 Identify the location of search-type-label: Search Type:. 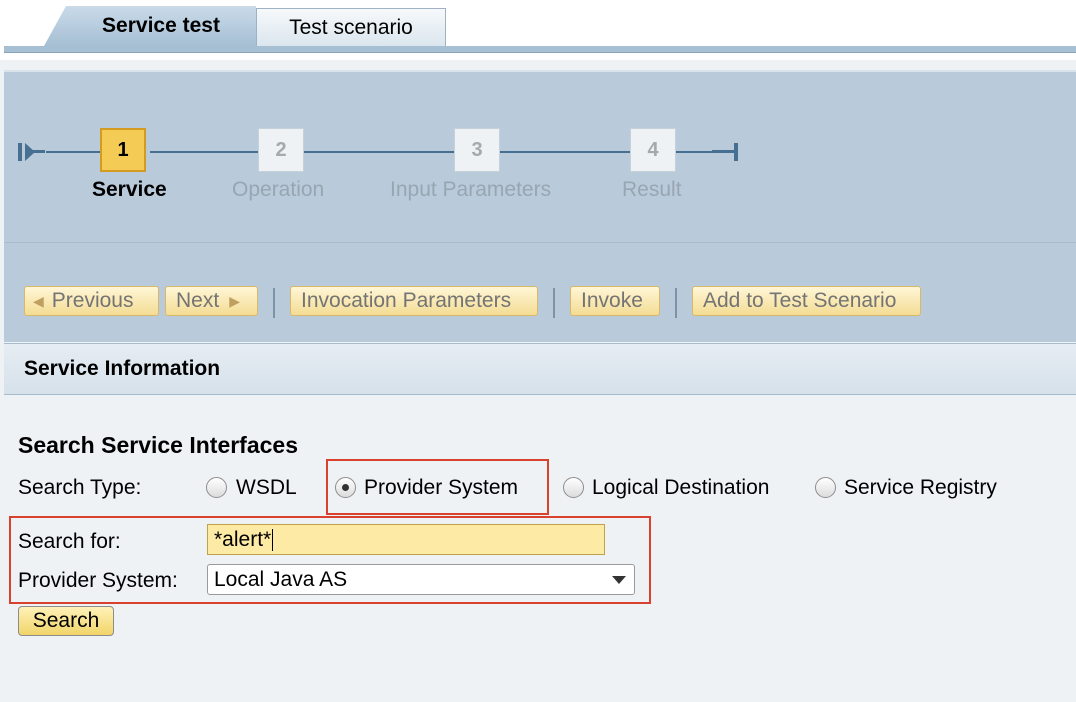
(80, 487).